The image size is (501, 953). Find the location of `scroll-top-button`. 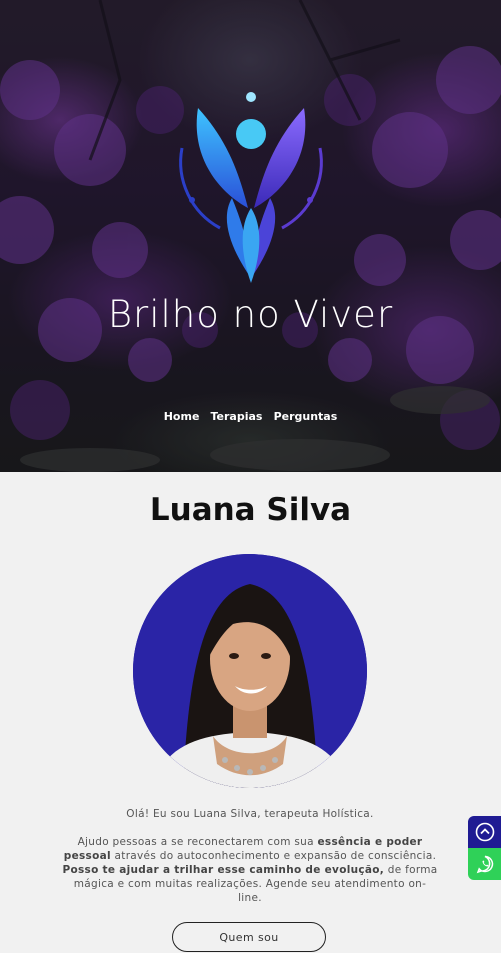

scroll-top-button is located at coordinates (484, 832).